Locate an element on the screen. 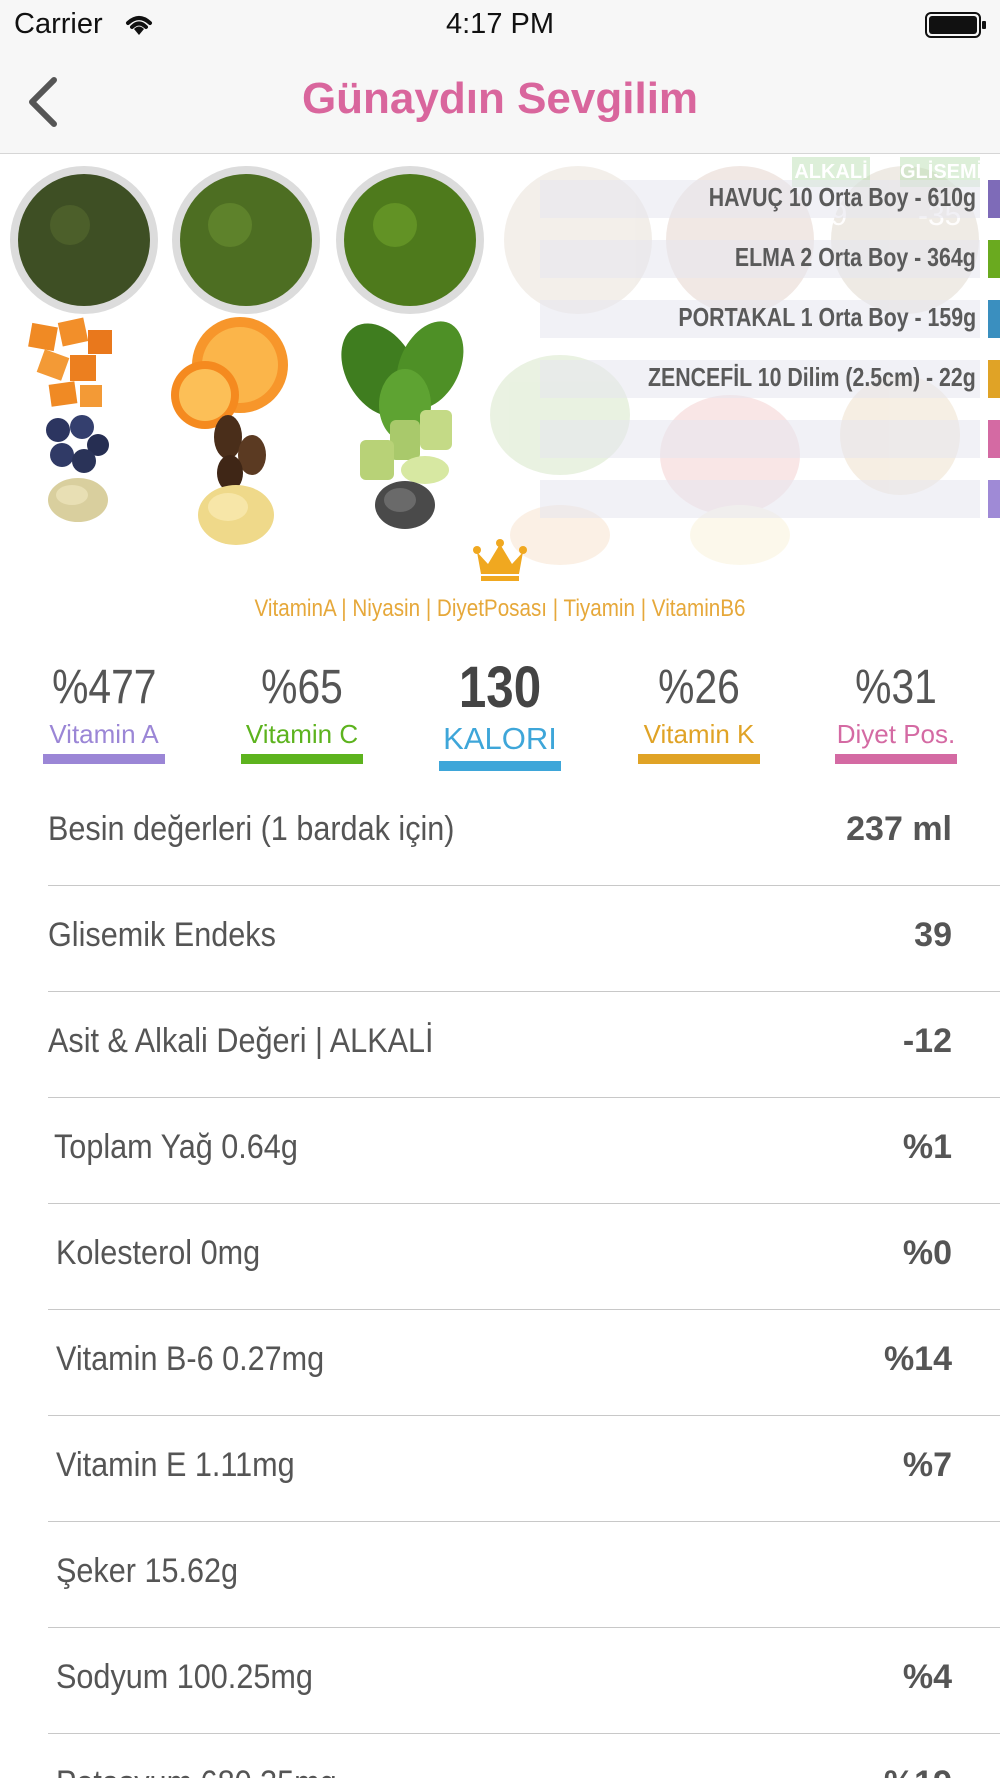 This screenshot has height=1778, width=1000. stat-dietary-fiber: %31 Diyet Pos. is located at coordinates (896, 712).